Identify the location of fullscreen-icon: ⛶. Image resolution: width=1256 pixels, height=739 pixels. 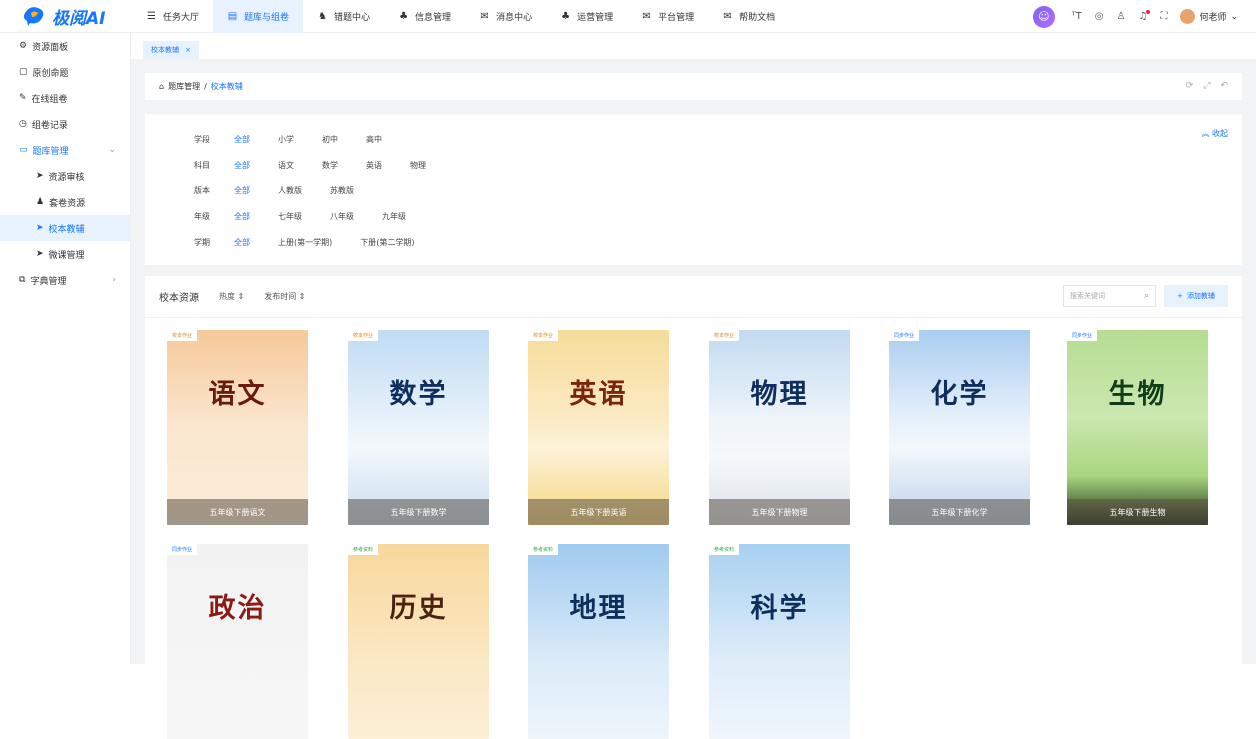
(1163, 16).